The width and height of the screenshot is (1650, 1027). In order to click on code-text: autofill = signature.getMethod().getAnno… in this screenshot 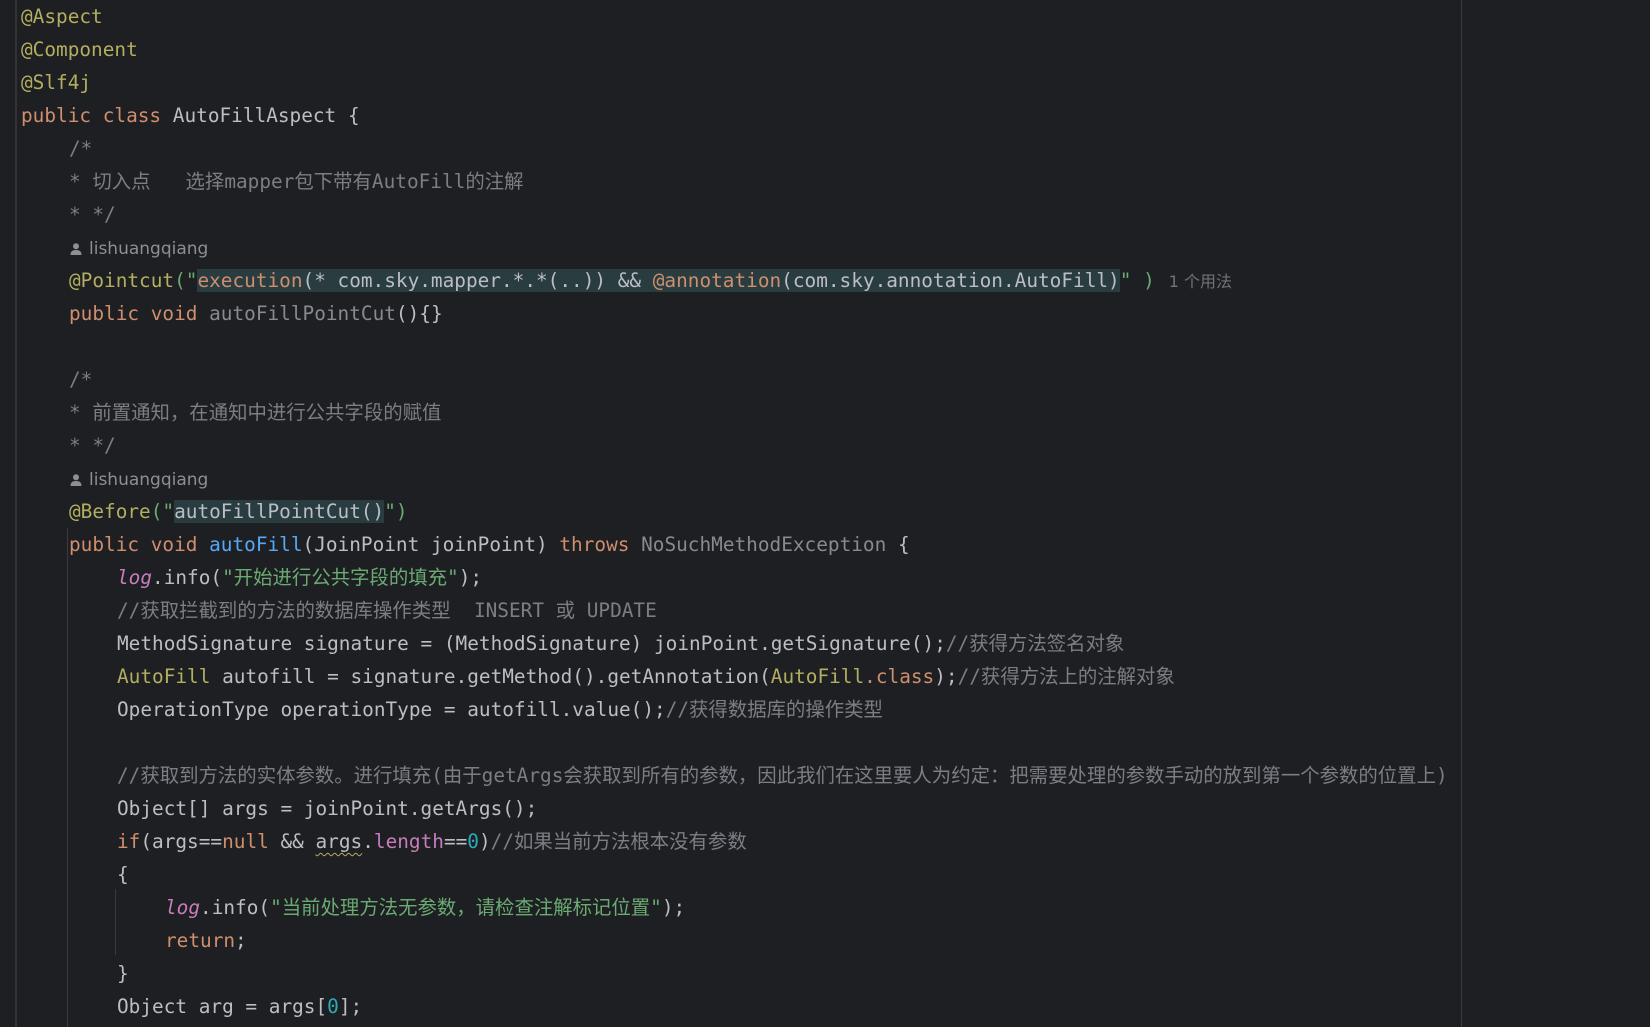, I will do `click(490, 676)`.